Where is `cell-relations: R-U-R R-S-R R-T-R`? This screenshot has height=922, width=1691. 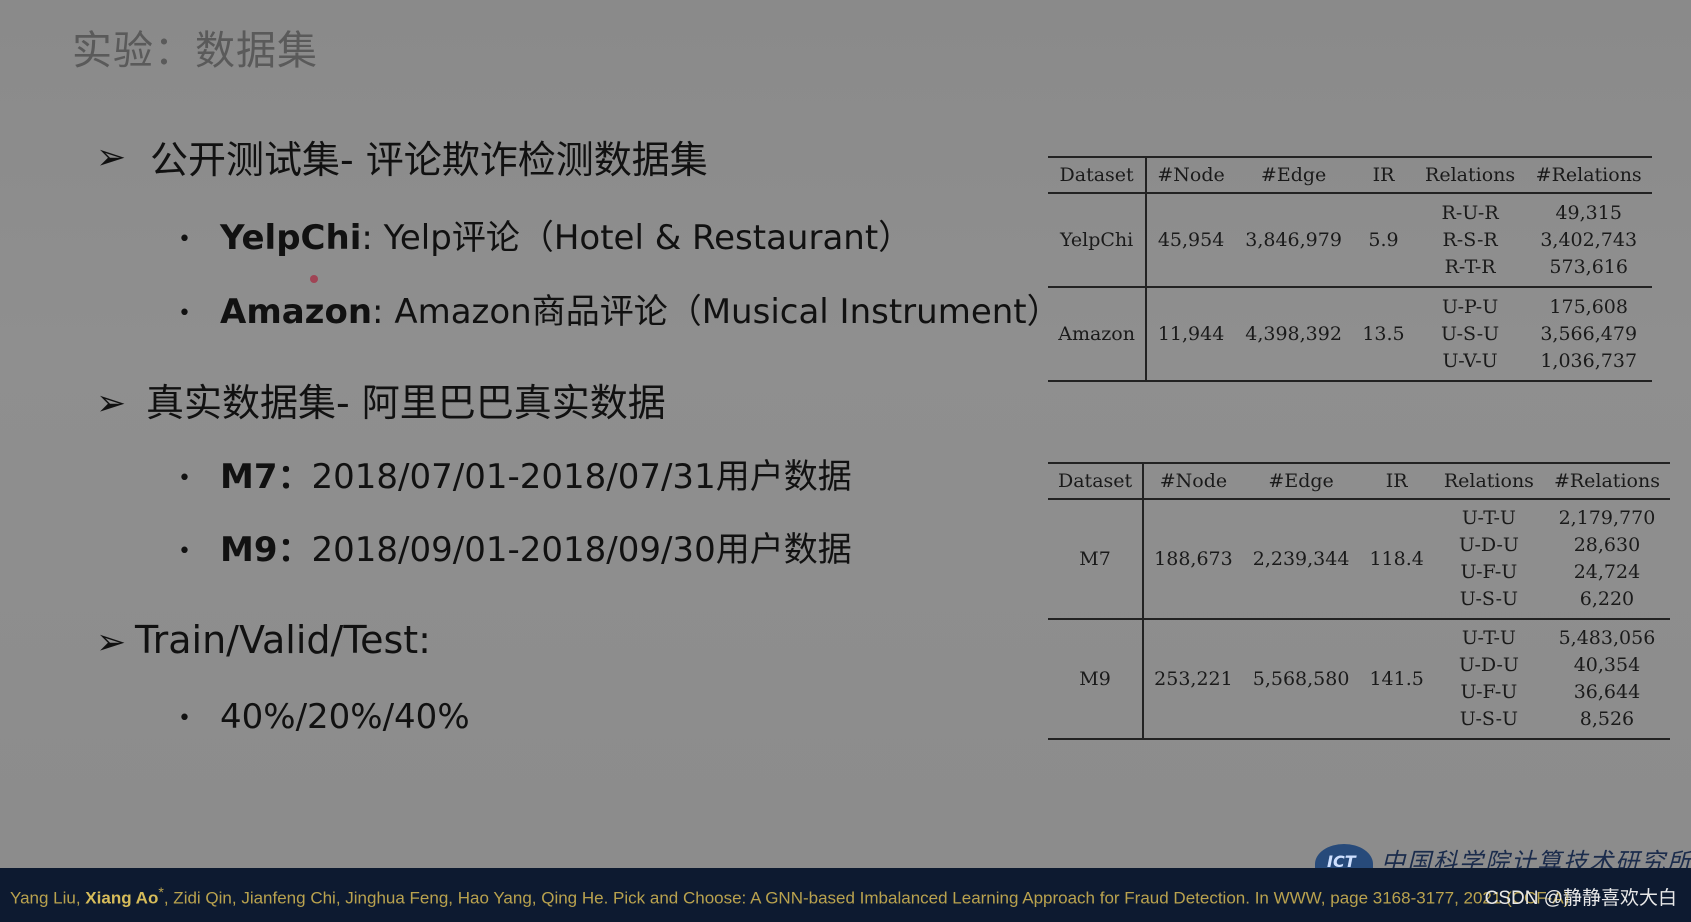 cell-relations: R-U-R R-S-R R-T-R is located at coordinates (1470, 240).